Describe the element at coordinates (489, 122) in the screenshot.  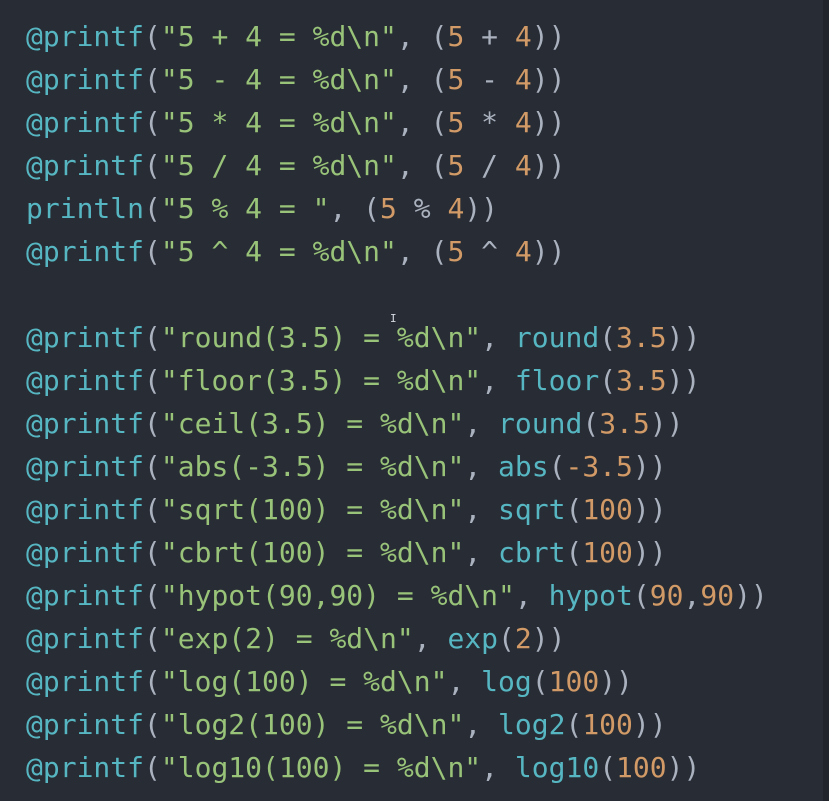
I see `punctuation-token: *` at that location.